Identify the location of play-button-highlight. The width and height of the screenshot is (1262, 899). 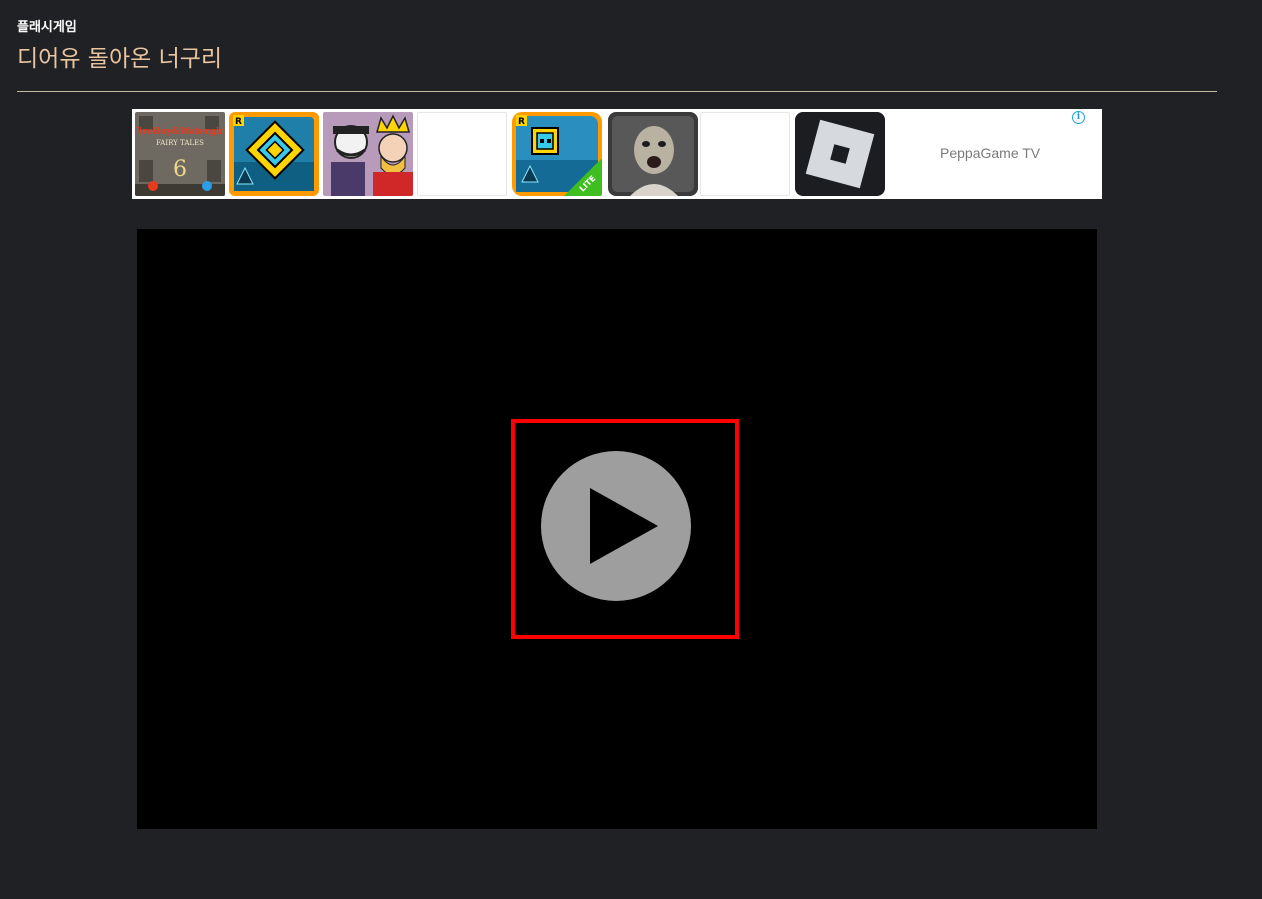
(625, 529).